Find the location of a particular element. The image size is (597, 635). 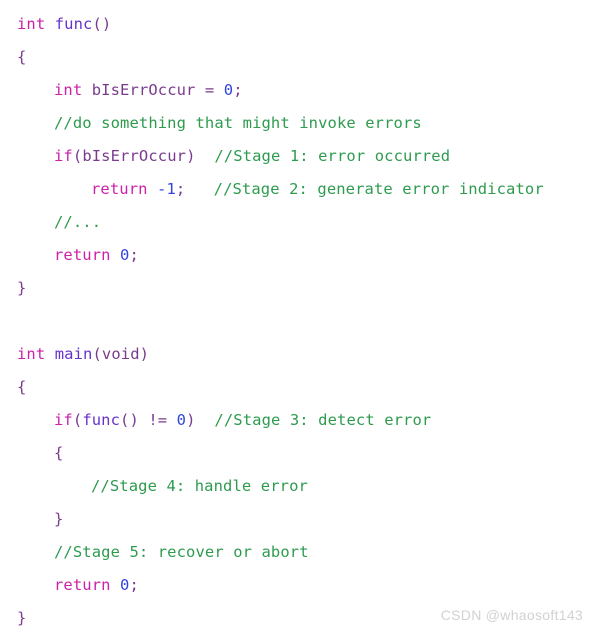

code-line-18: return 0; is located at coordinates (298, 585).